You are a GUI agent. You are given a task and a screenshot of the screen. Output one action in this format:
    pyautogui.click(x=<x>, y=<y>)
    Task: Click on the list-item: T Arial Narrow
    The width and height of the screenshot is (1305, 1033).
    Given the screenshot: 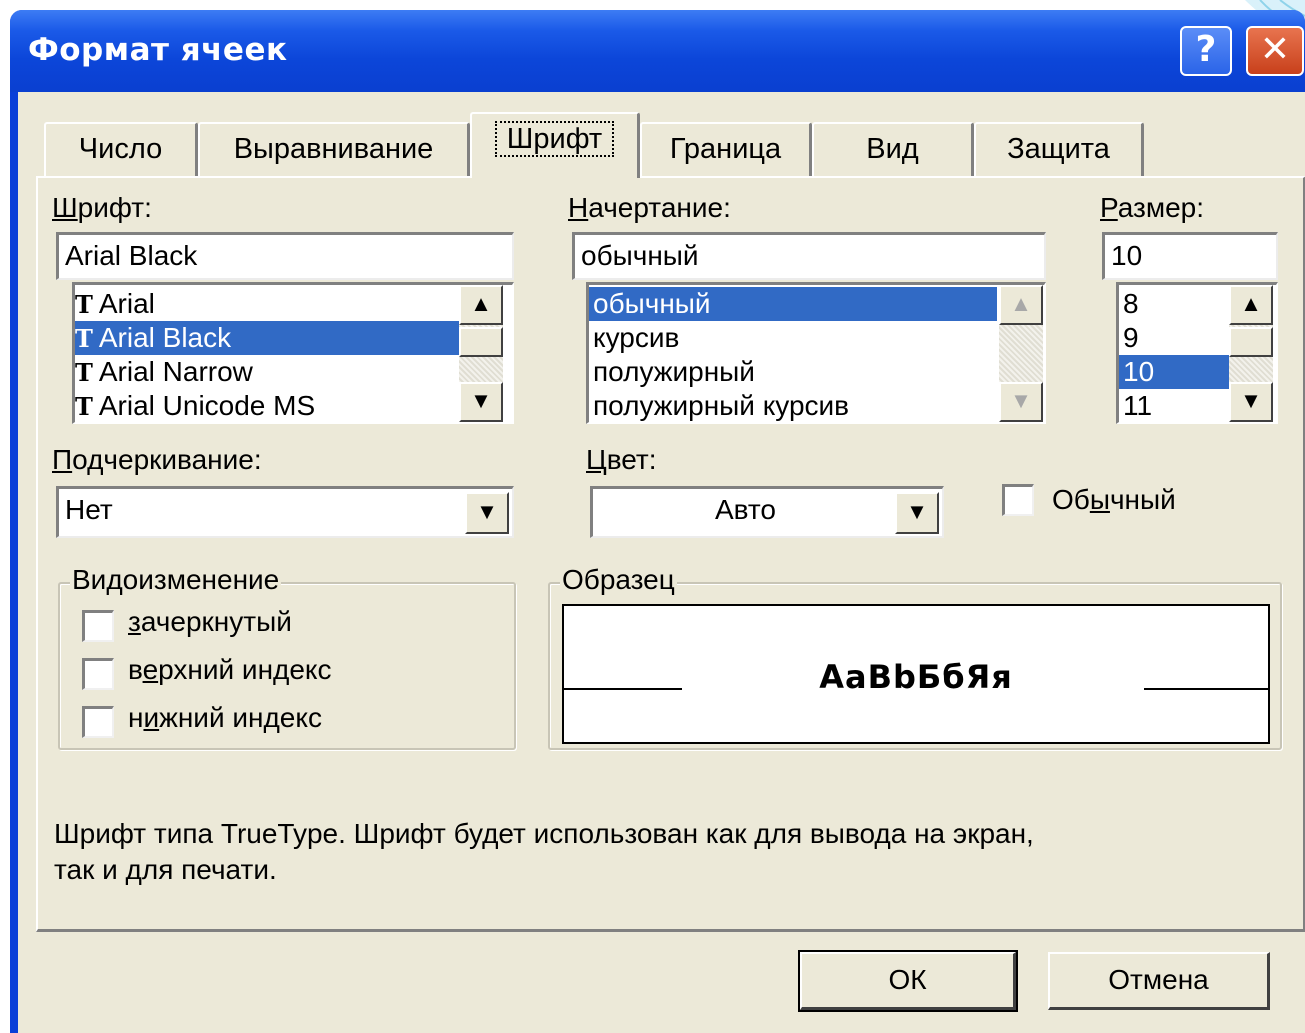 What is the action you would take?
    pyautogui.click(x=267, y=372)
    